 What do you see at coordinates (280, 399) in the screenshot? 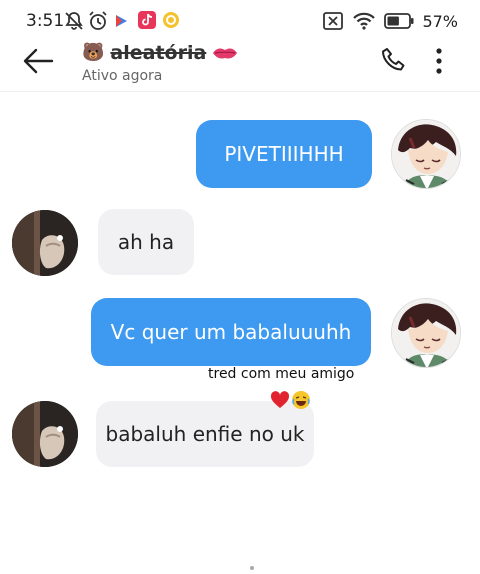
I see `heart-emoji` at bounding box center [280, 399].